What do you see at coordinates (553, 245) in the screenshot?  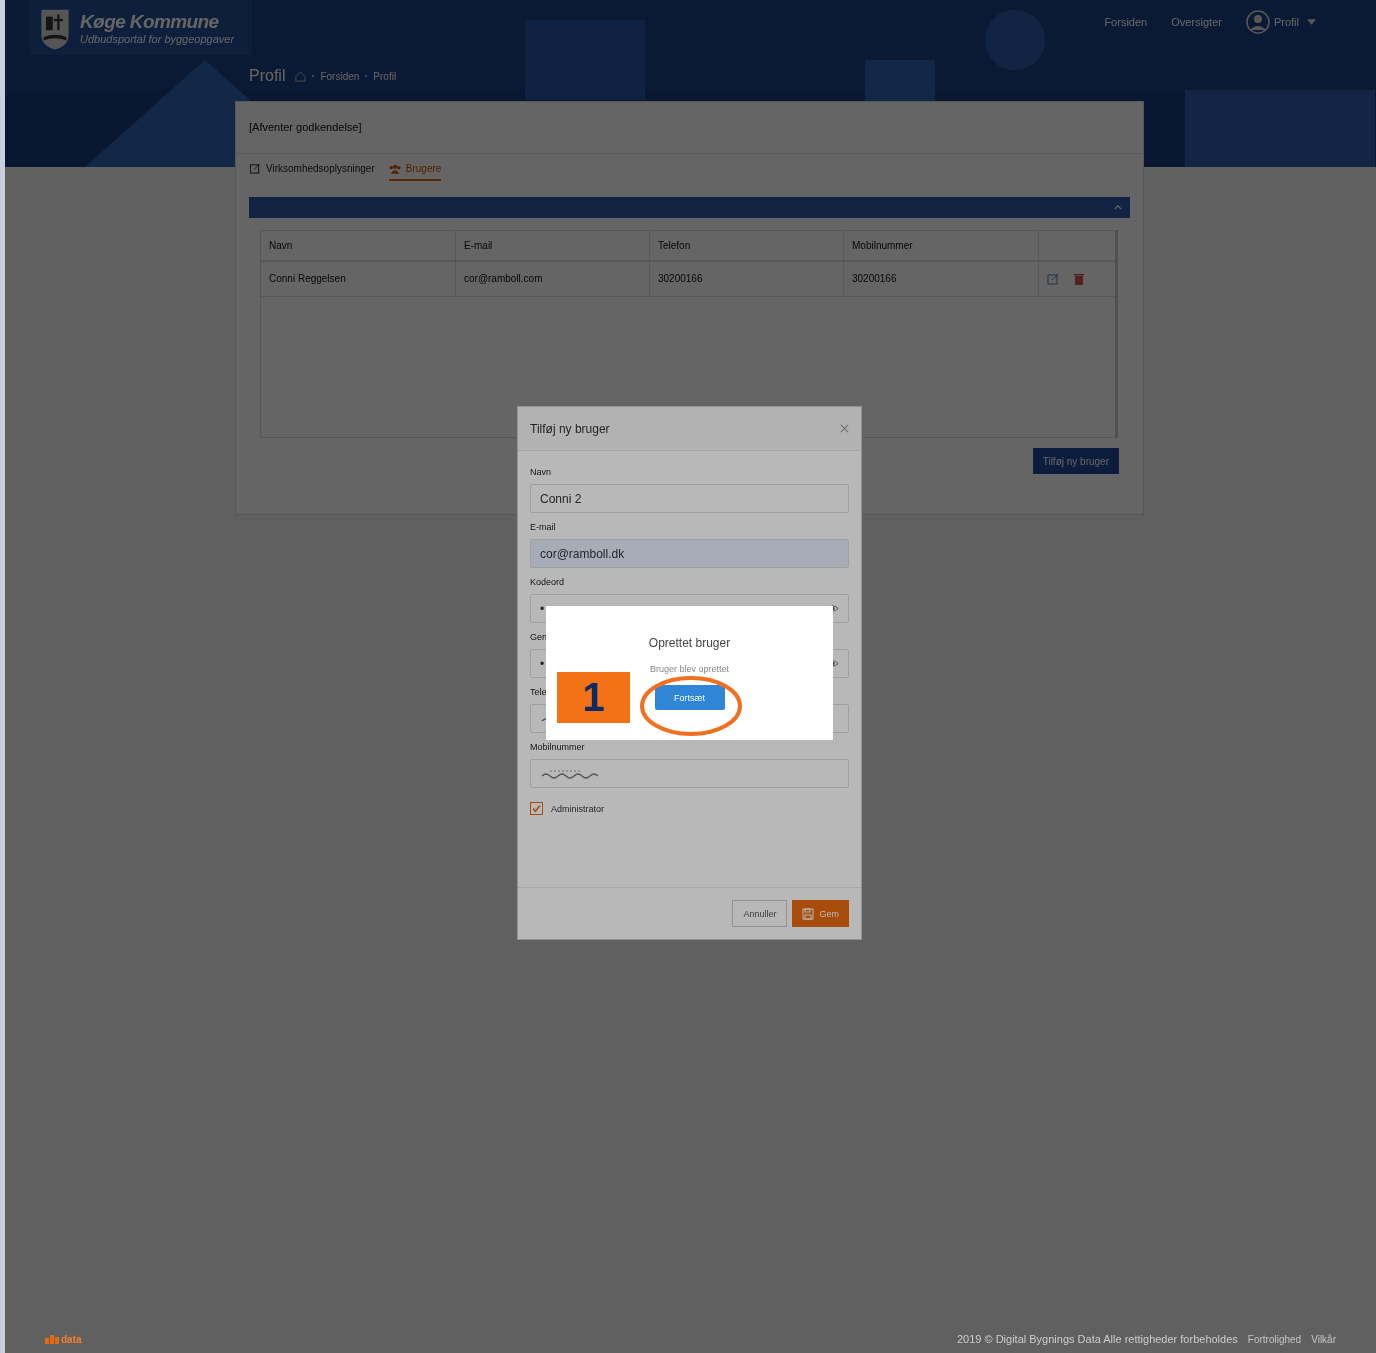 I see `column-header: E-mail` at bounding box center [553, 245].